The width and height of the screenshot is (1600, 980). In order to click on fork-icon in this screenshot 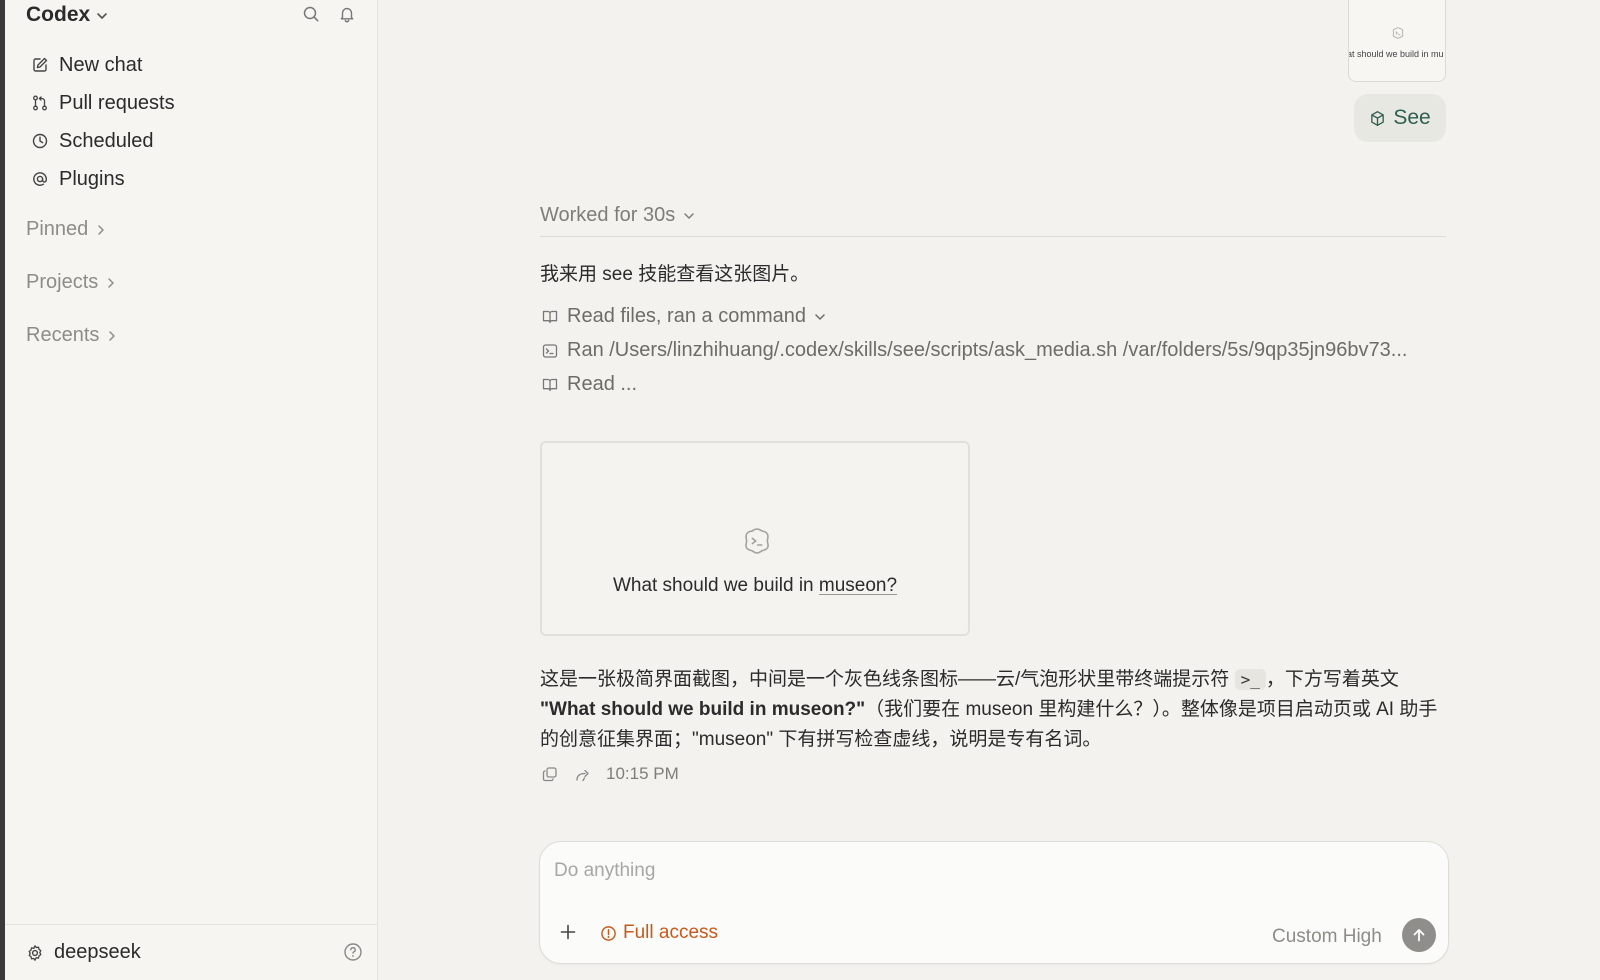, I will do `click(582, 774)`.